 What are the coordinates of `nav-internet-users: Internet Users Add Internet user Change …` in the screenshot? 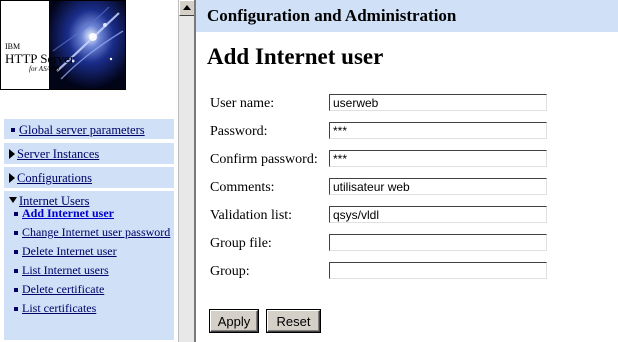 It's located at (89, 265).